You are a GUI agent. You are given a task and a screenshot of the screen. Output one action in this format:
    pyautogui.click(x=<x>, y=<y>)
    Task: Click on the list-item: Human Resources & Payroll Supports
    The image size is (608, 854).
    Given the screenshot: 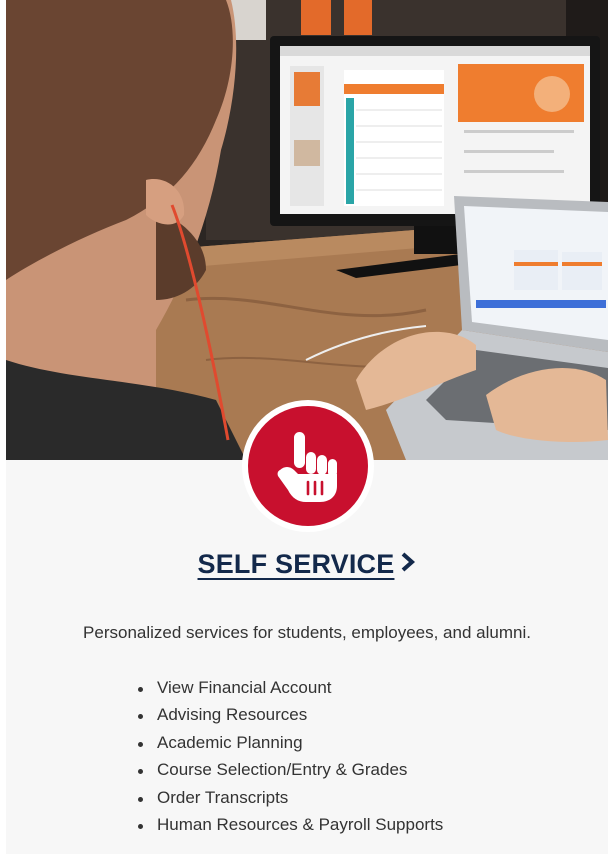 What is the action you would take?
    pyautogui.click(x=290, y=826)
    